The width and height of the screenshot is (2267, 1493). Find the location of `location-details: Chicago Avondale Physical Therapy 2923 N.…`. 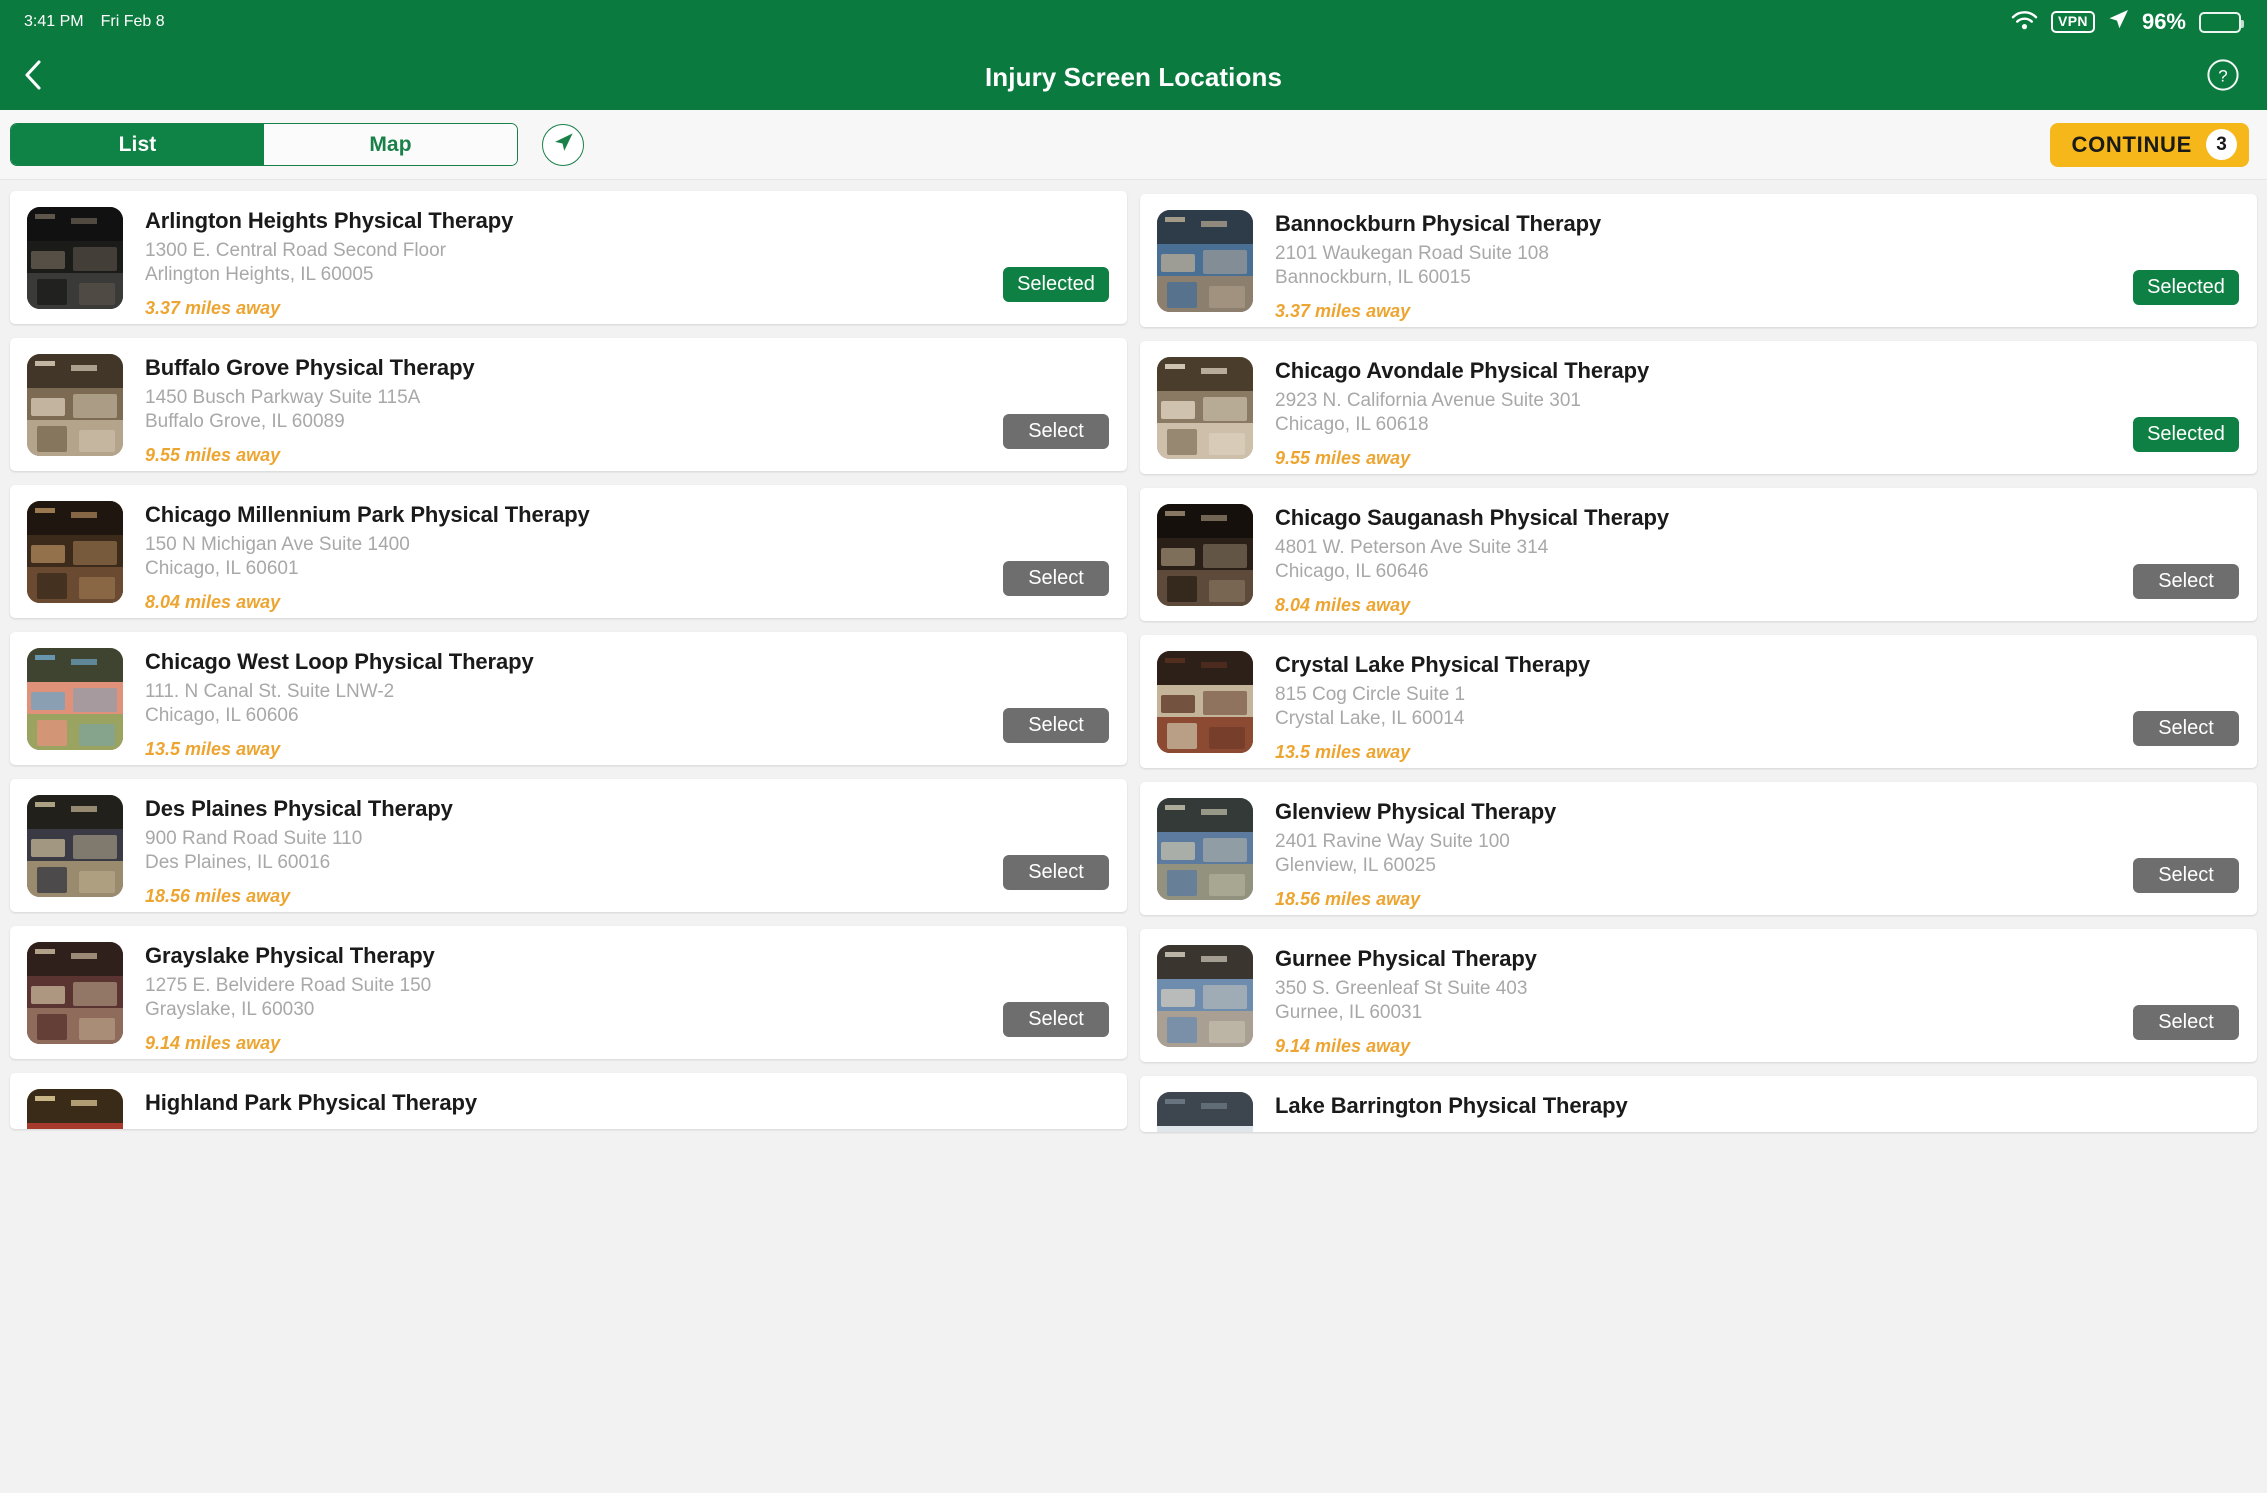

location-details: Chicago Avondale Physical Therapy 2923 N.… is located at coordinates (1747, 413).